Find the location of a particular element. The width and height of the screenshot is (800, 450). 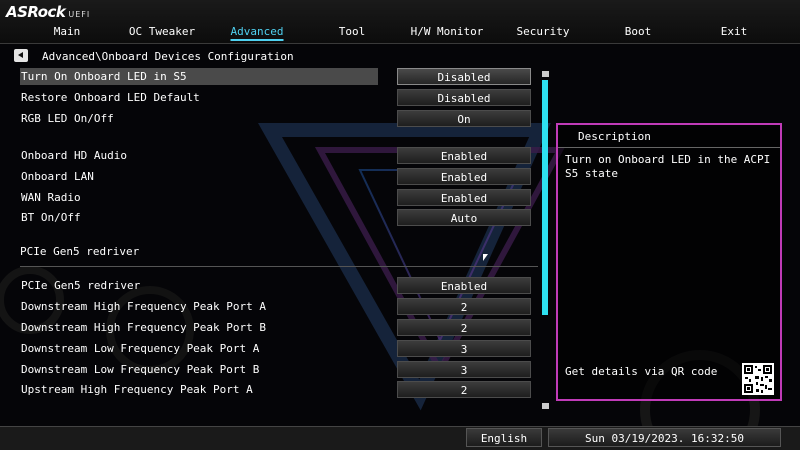

tab-main: Main is located at coordinates (67, 31).